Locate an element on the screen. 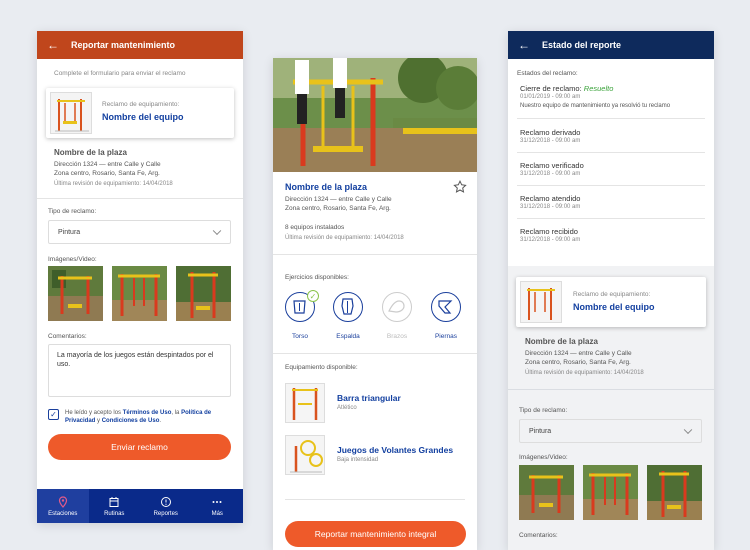  location-pin-icon is located at coordinates (62, 501).